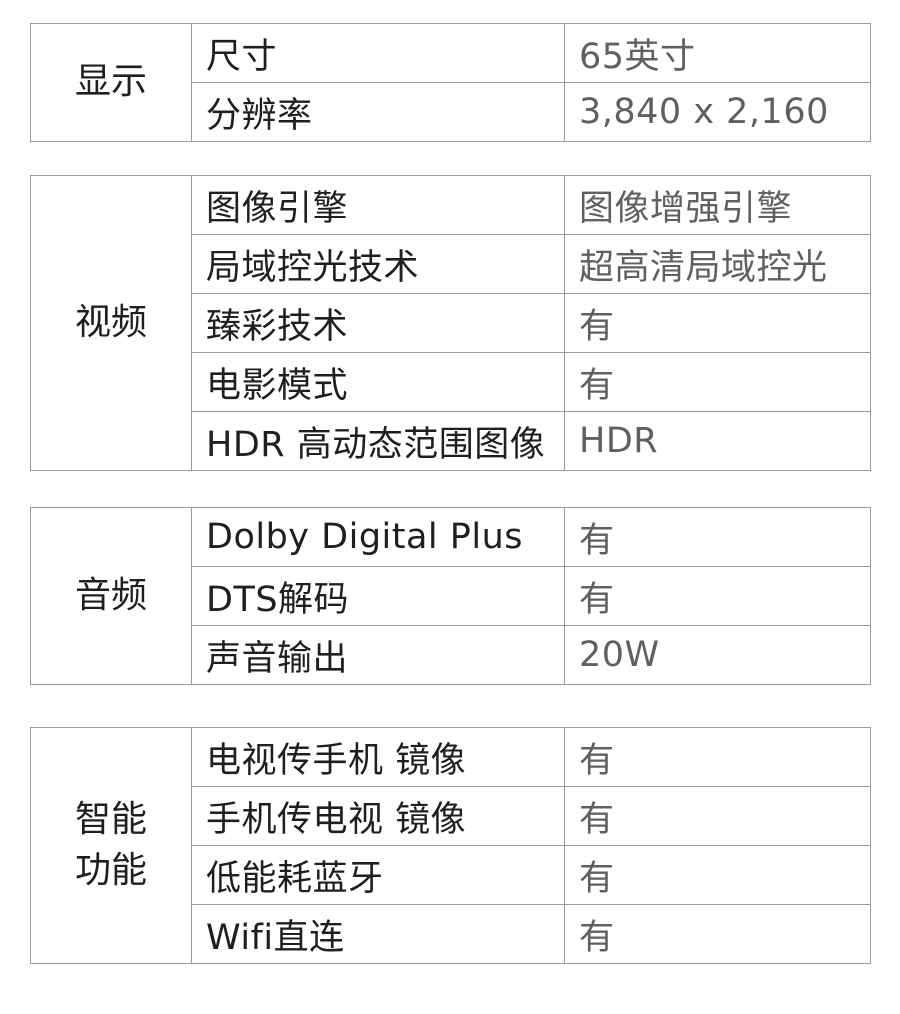  I want to click on feature-name: 电影模式, so click(378, 382).